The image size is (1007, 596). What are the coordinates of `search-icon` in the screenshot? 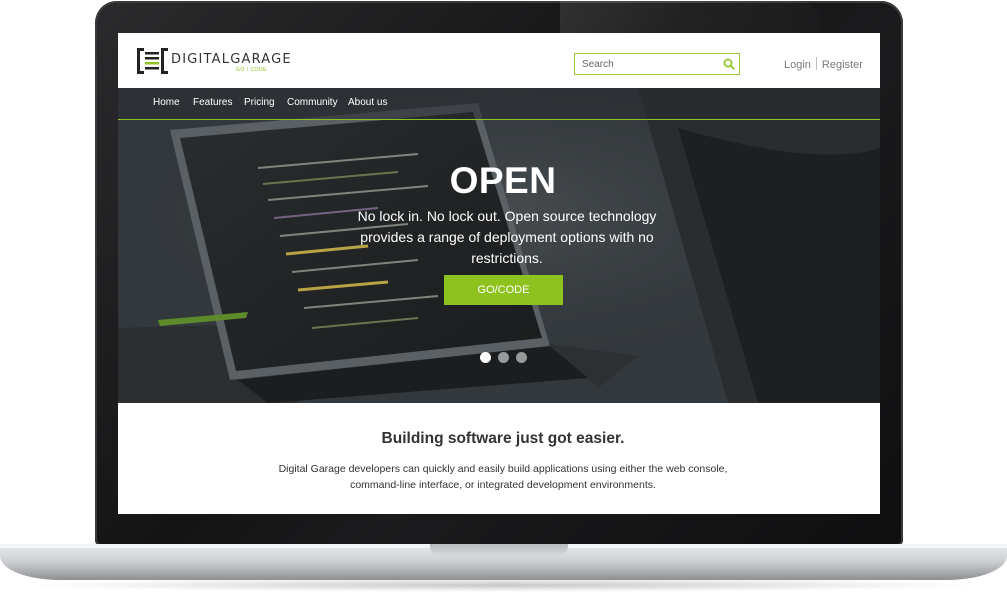 It's located at (729, 64).